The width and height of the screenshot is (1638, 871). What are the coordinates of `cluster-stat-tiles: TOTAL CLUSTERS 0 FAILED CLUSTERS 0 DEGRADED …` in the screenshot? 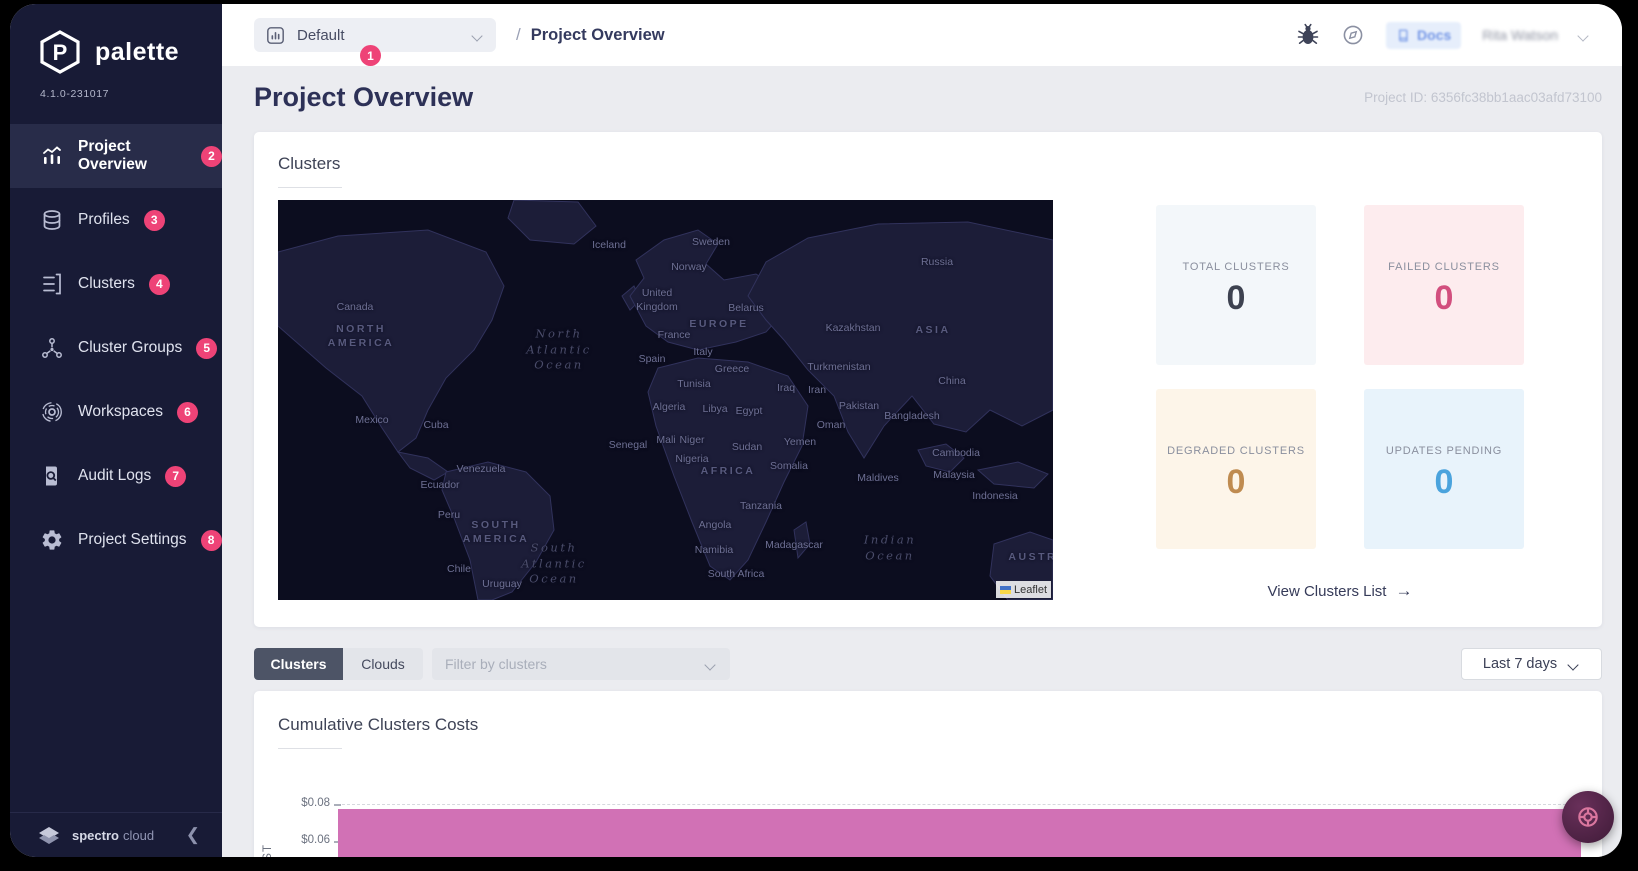 It's located at (1340, 377).